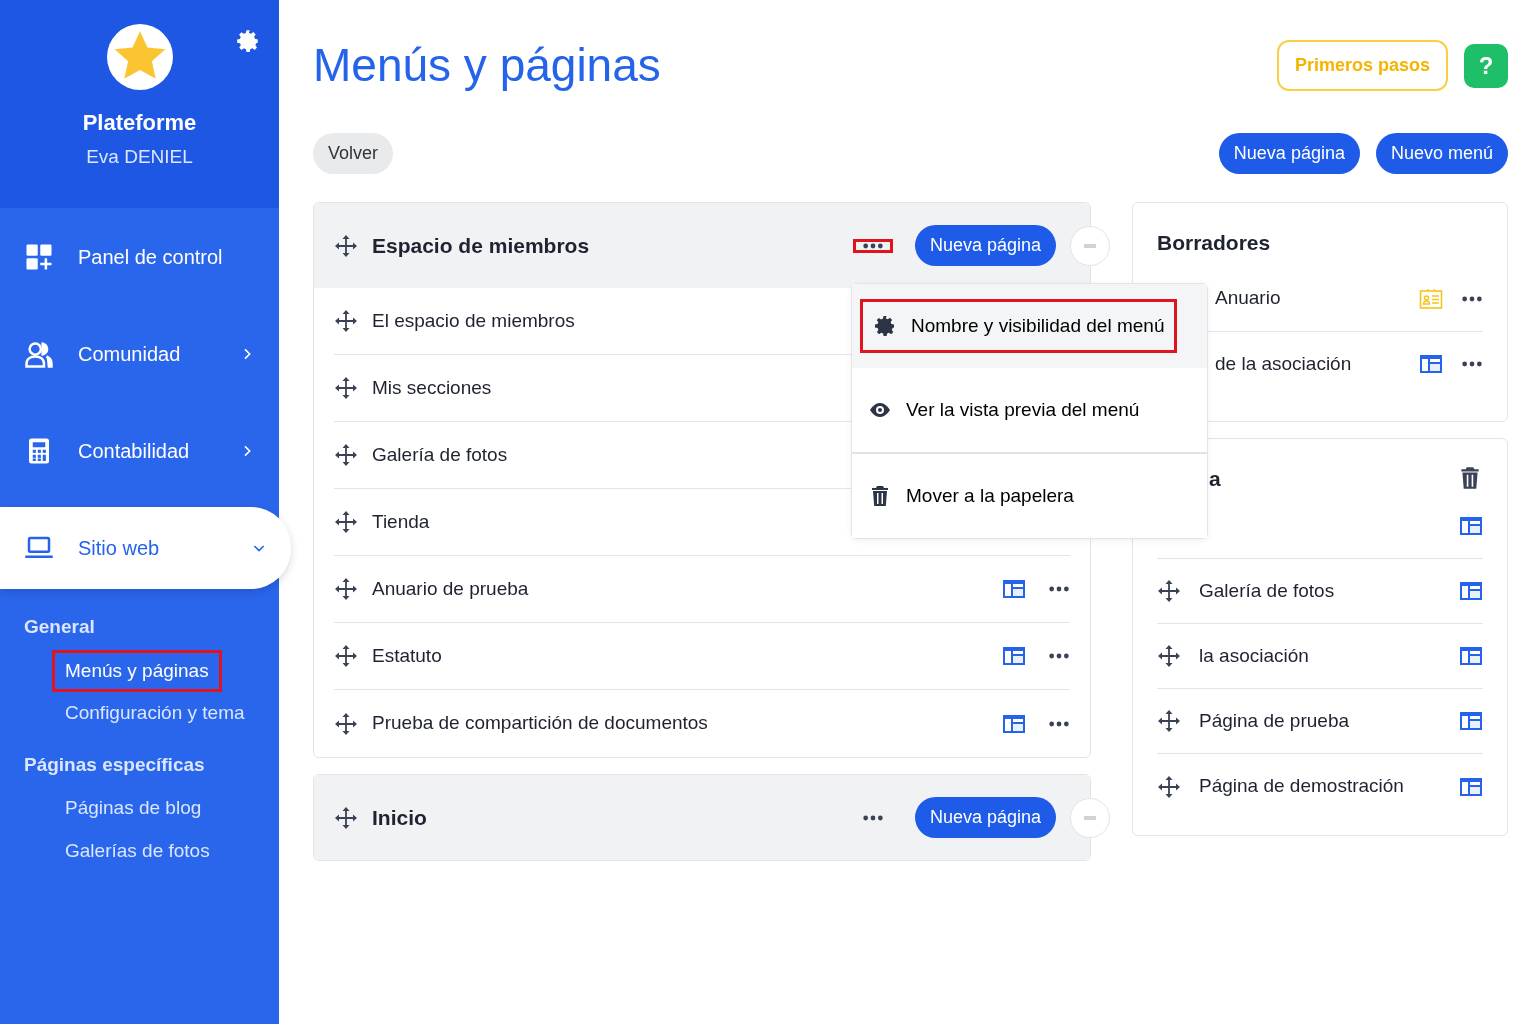 The height and width of the screenshot is (1024, 1536). I want to click on card-title: Borradores, so click(1214, 243).